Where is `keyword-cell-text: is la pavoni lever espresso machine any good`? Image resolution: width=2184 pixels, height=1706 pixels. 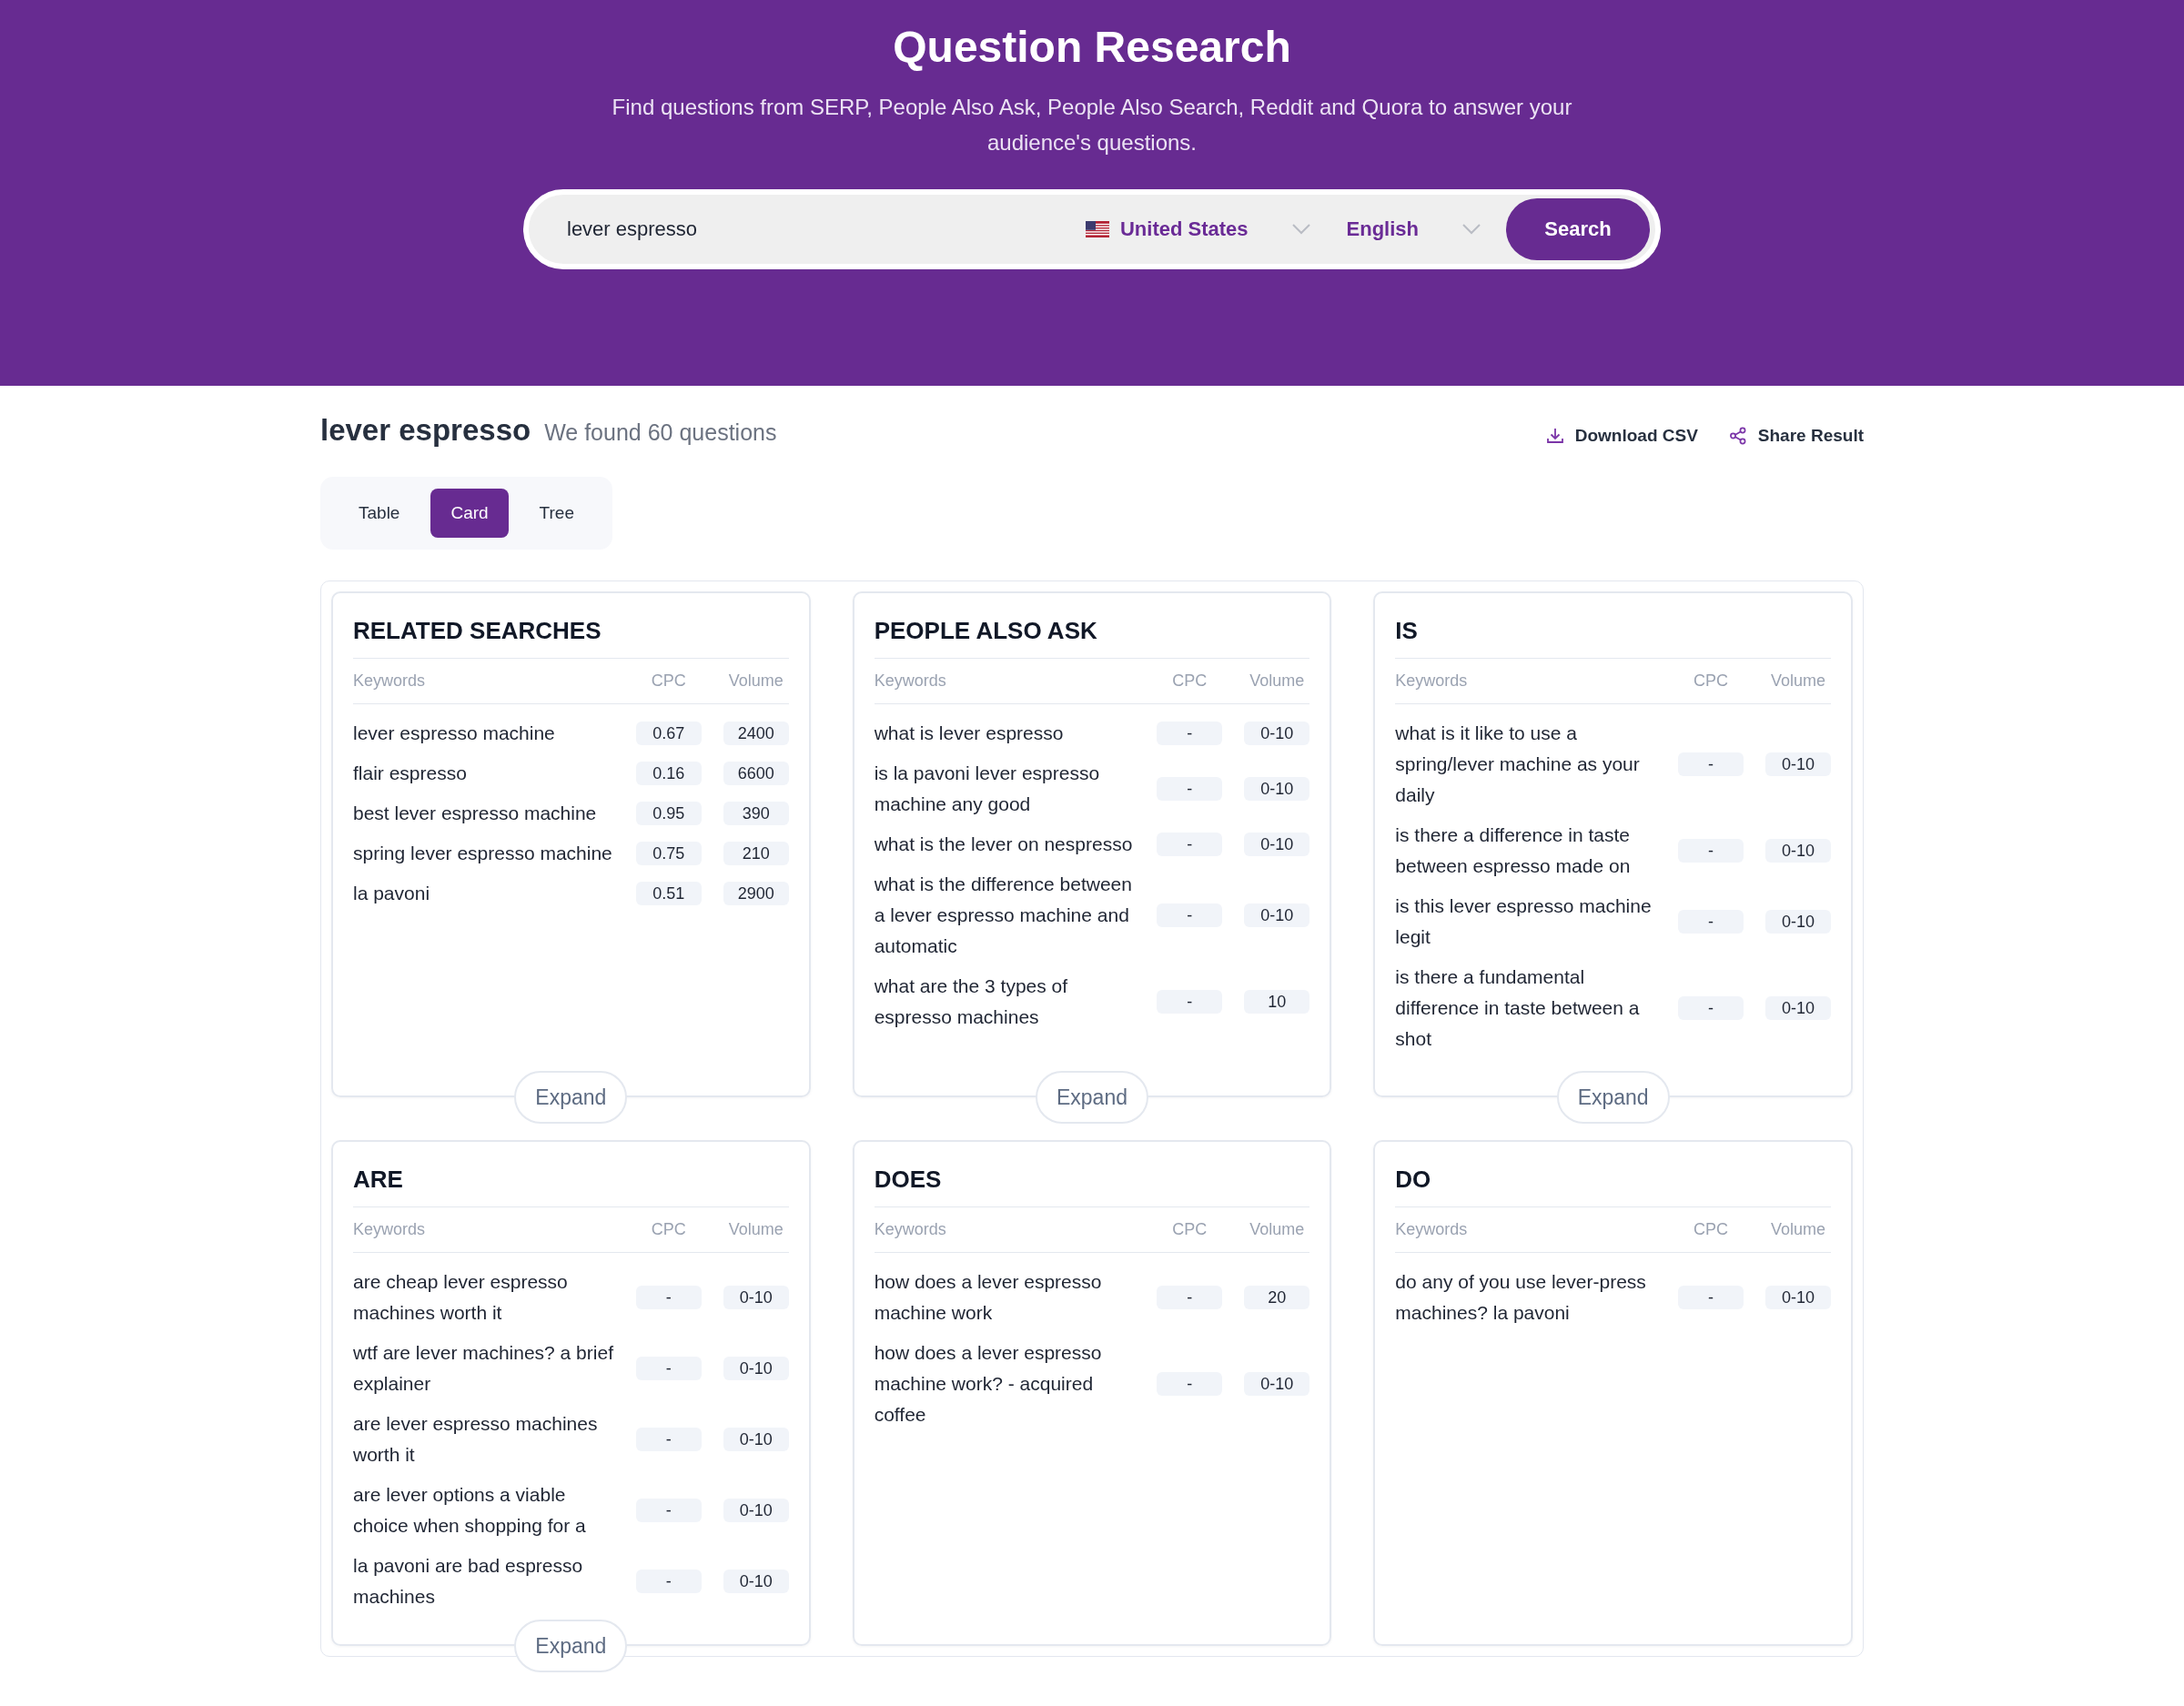
keyword-cell-text: is la pavoni lever espresso machine any good is located at coordinates (988, 789).